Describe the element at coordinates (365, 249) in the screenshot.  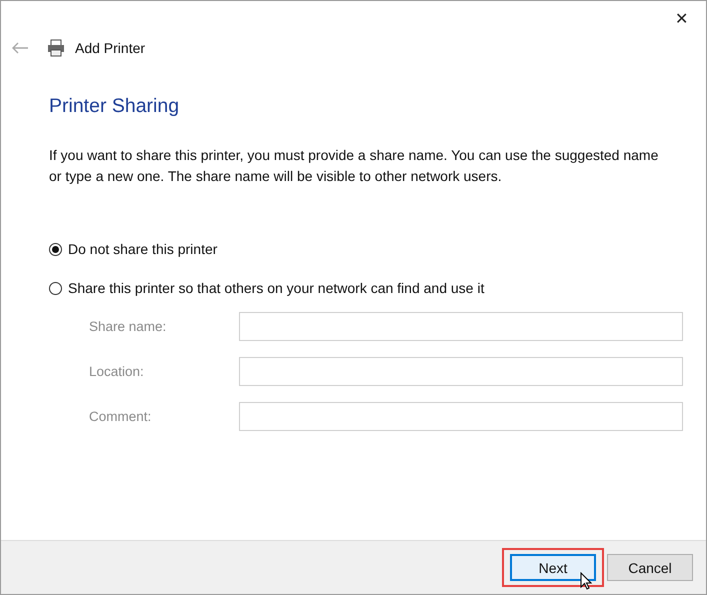
I see `radio-option: Do not share this printer` at that location.